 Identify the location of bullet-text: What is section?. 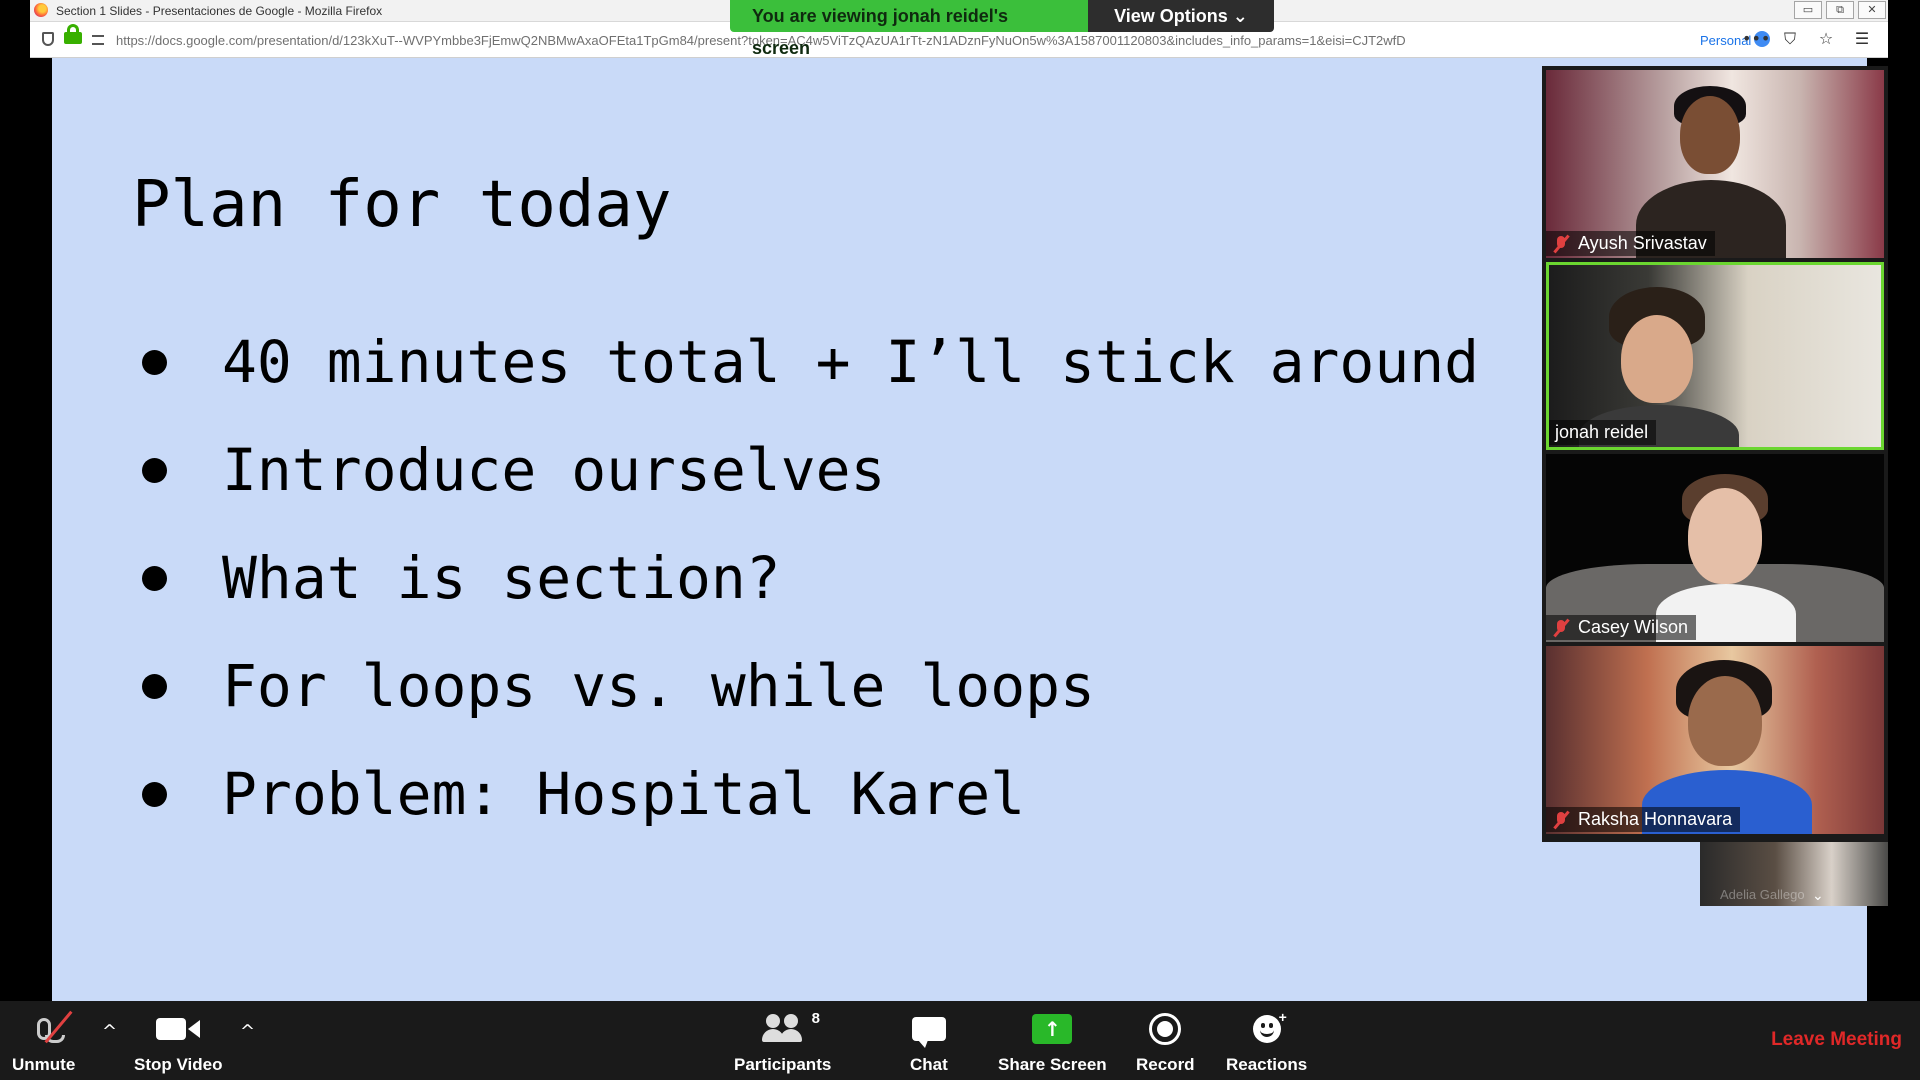
(501, 578).